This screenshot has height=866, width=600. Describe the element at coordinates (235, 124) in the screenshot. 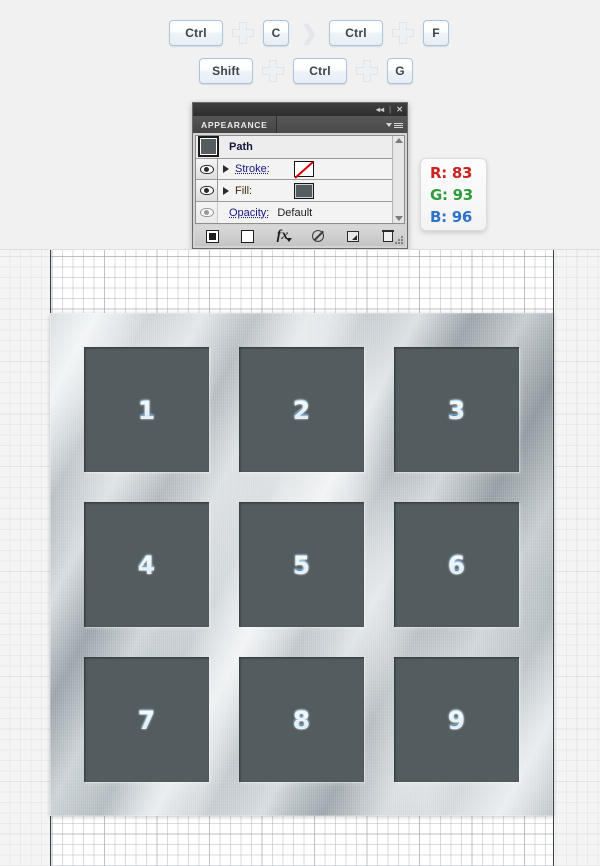

I see `tab-appearance: APPEARANCE` at that location.